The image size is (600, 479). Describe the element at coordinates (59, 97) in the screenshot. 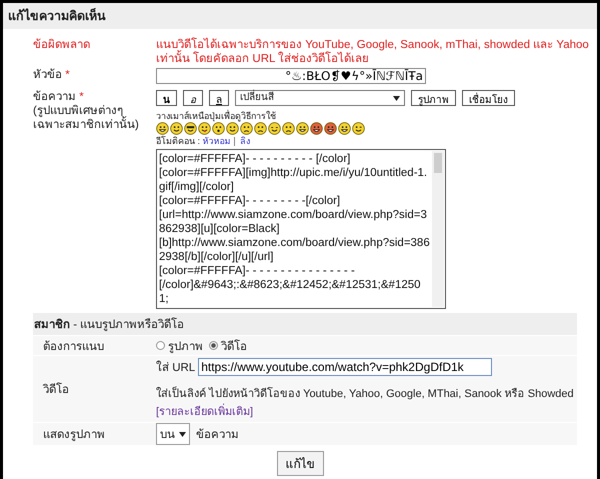

I see `message-label: ข้อความ *` at that location.